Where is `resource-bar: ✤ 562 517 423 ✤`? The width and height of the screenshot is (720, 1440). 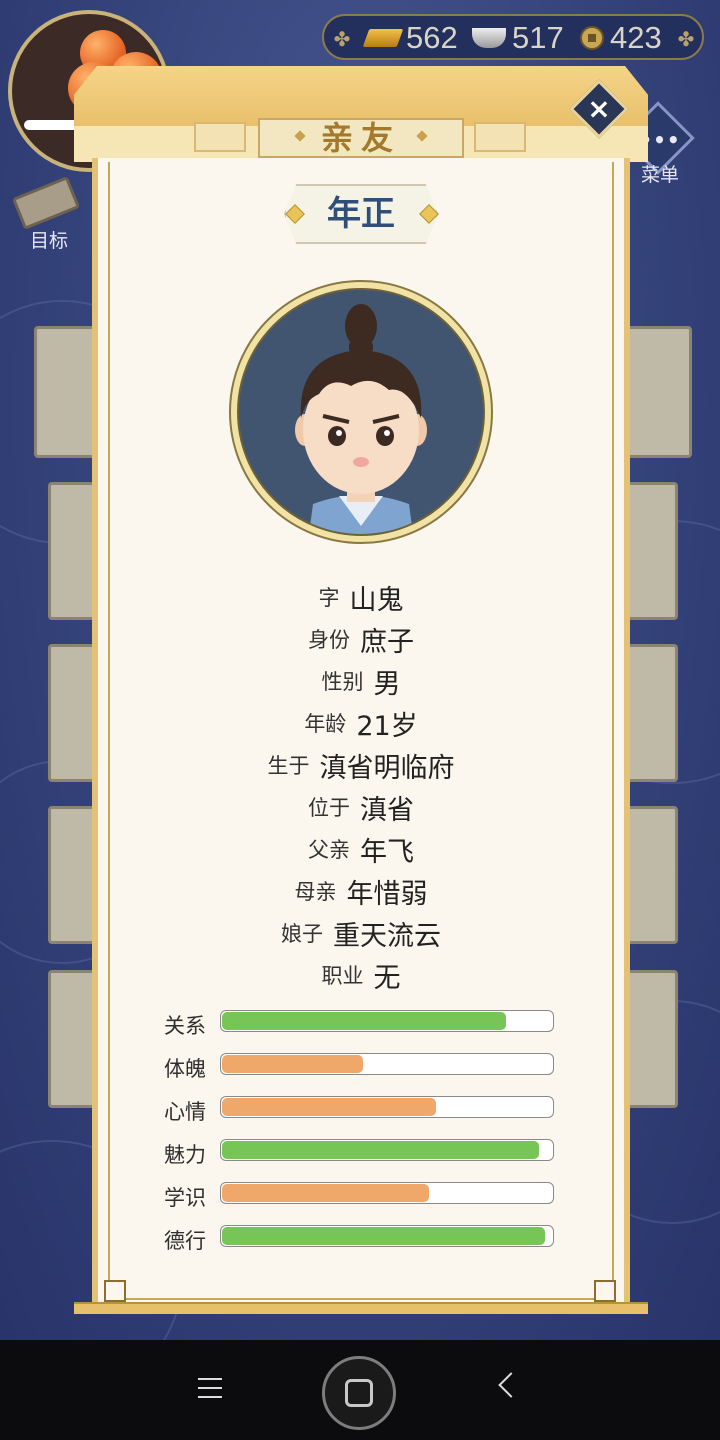
resource-bar: ✤ 562 517 423 ✤ is located at coordinates (513, 37).